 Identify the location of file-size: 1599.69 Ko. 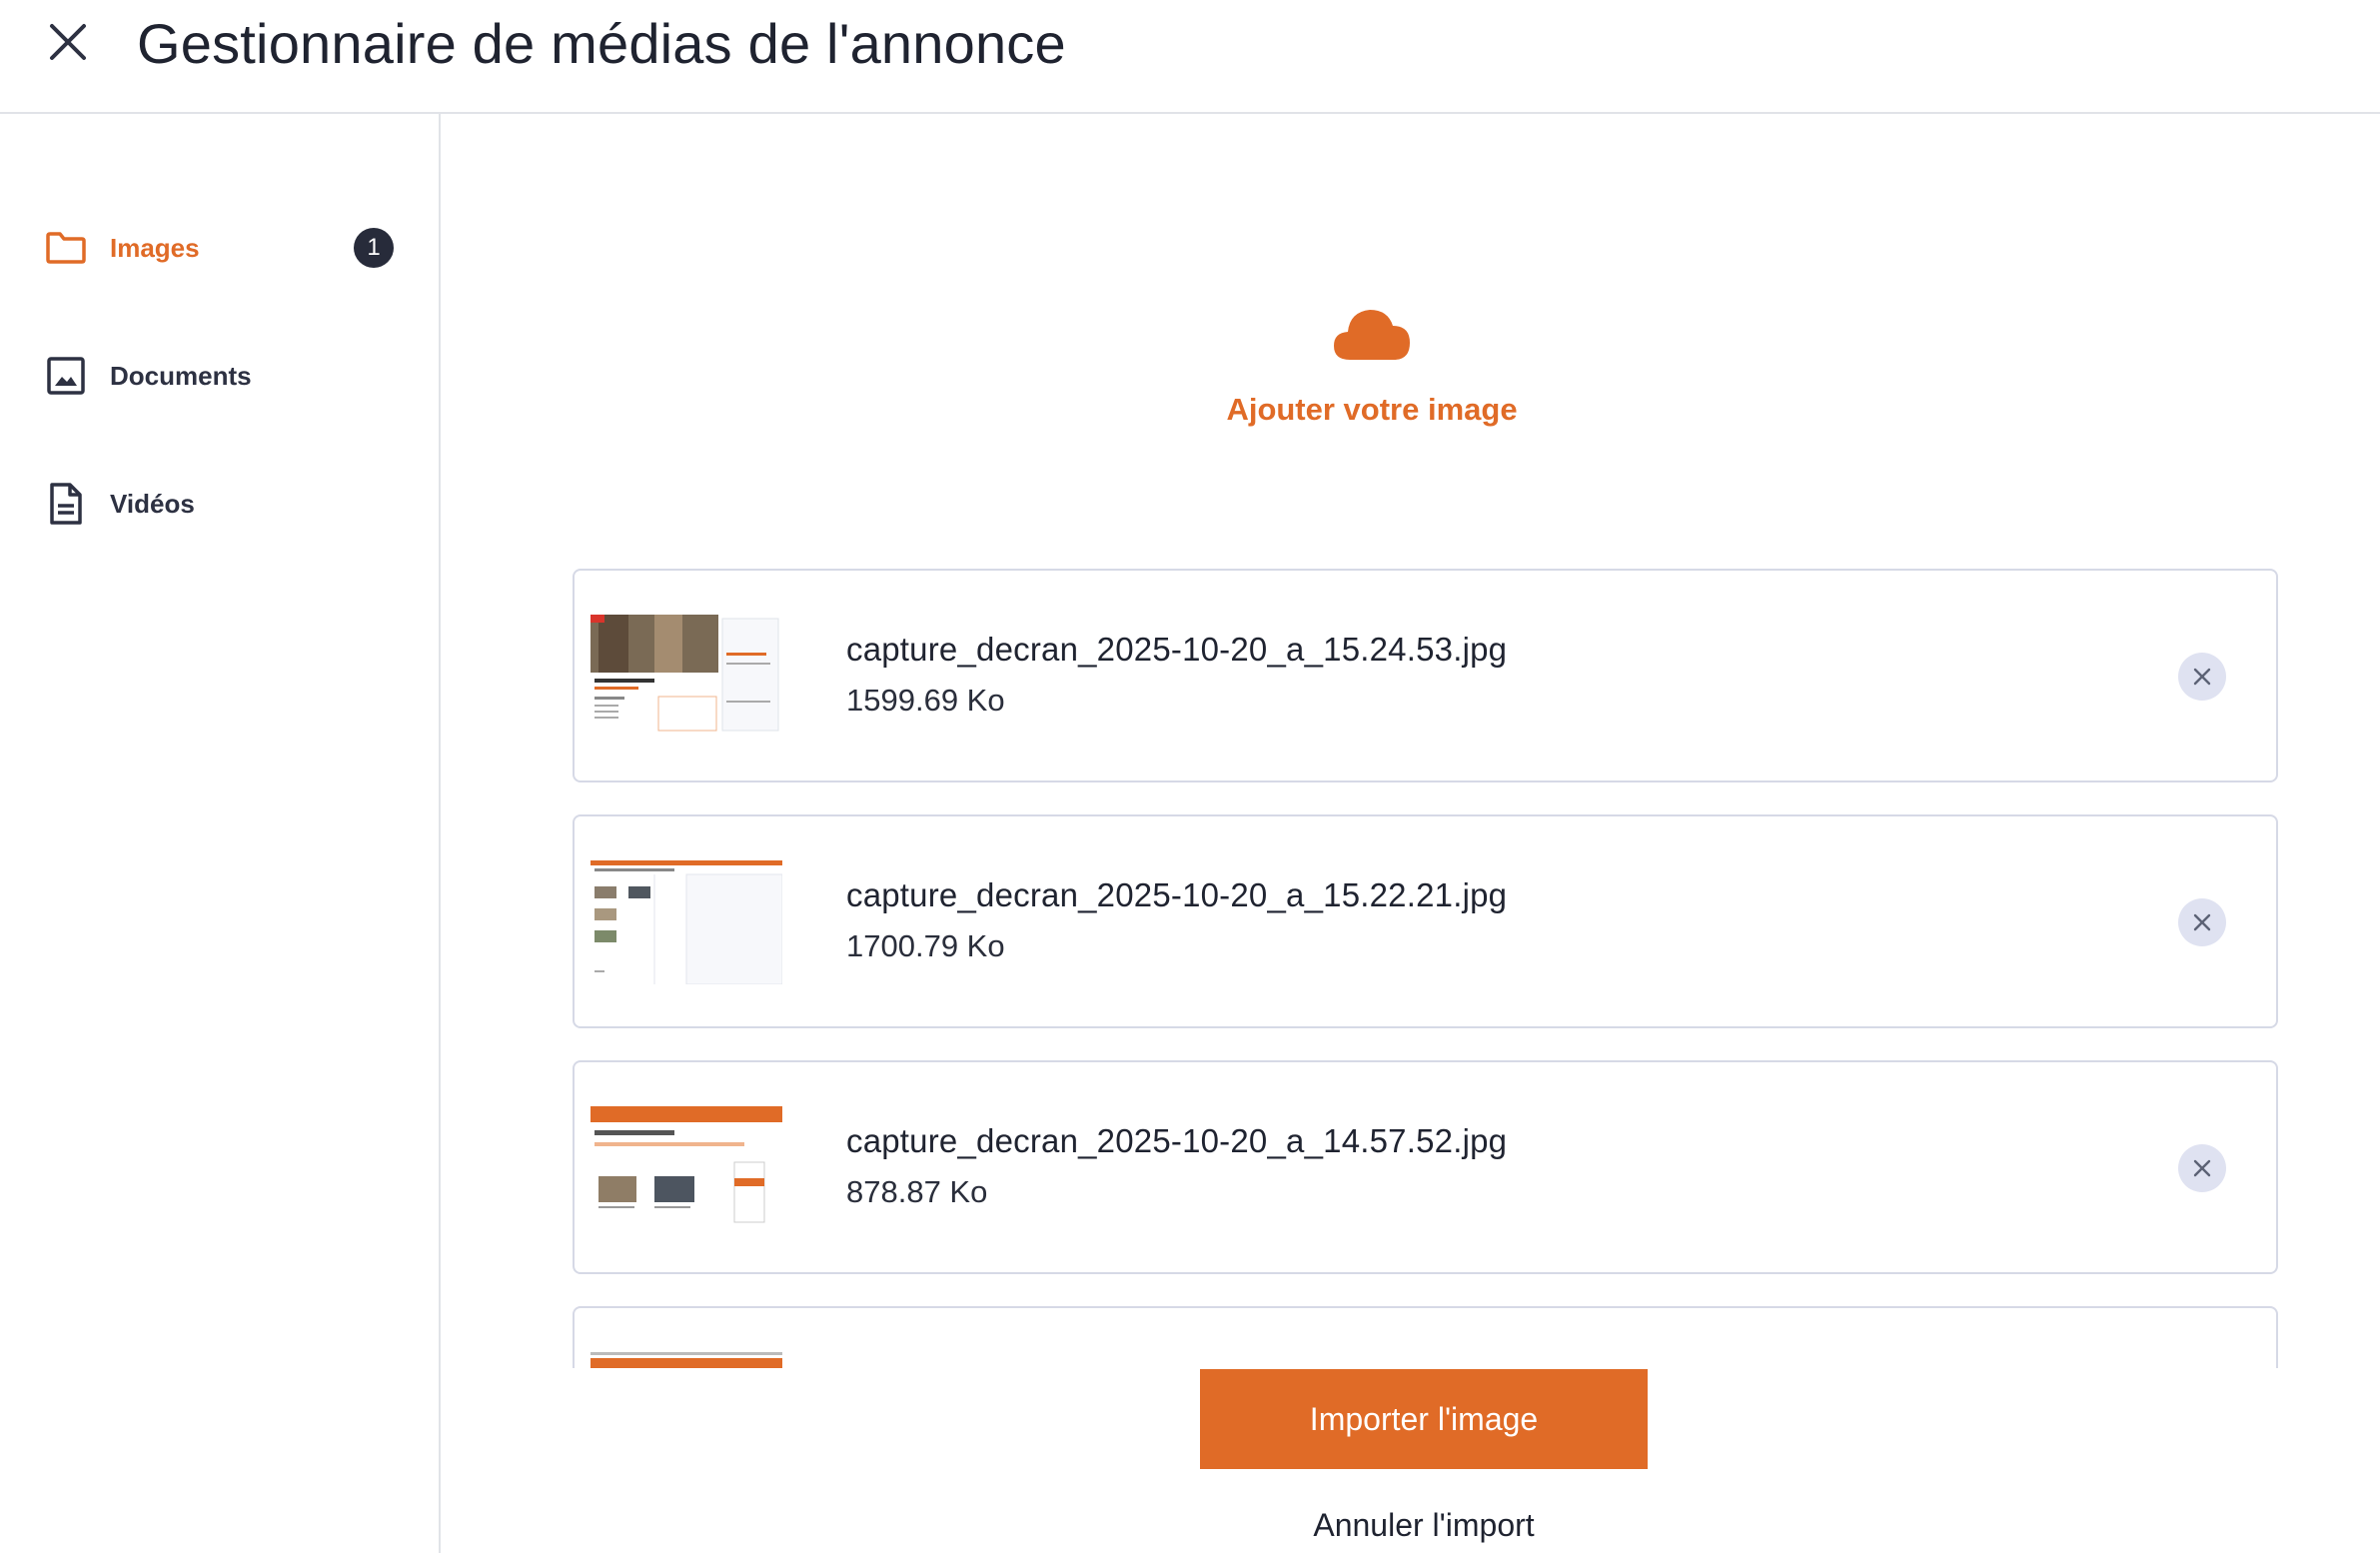
(925, 701).